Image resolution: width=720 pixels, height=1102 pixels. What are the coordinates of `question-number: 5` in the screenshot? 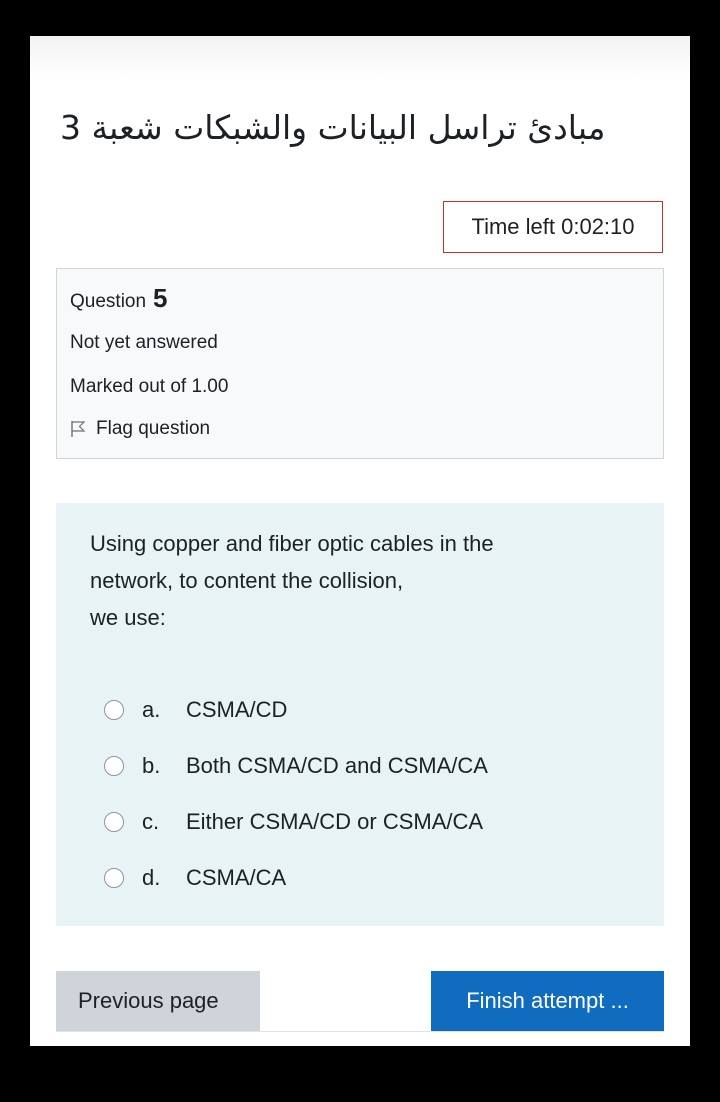 It's located at (160, 298).